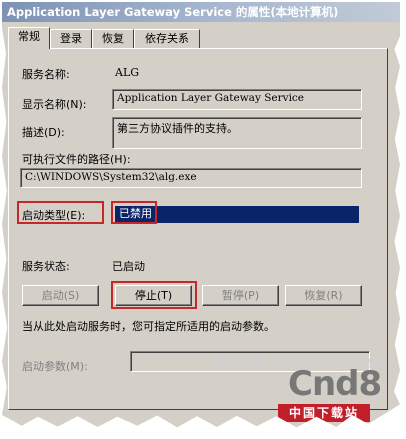 The image size is (406, 439). What do you see at coordinates (134, 212) in the screenshot?
I see `startup-type-value-highlight` at bounding box center [134, 212].